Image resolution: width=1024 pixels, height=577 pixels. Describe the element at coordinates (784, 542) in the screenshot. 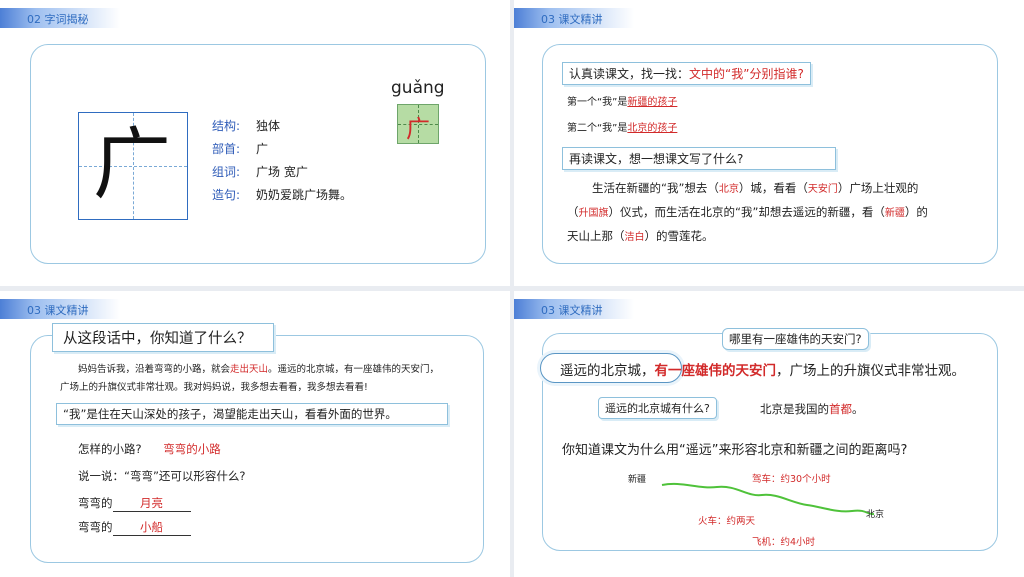

I see `plane-time: 飞机：约4小时` at that location.